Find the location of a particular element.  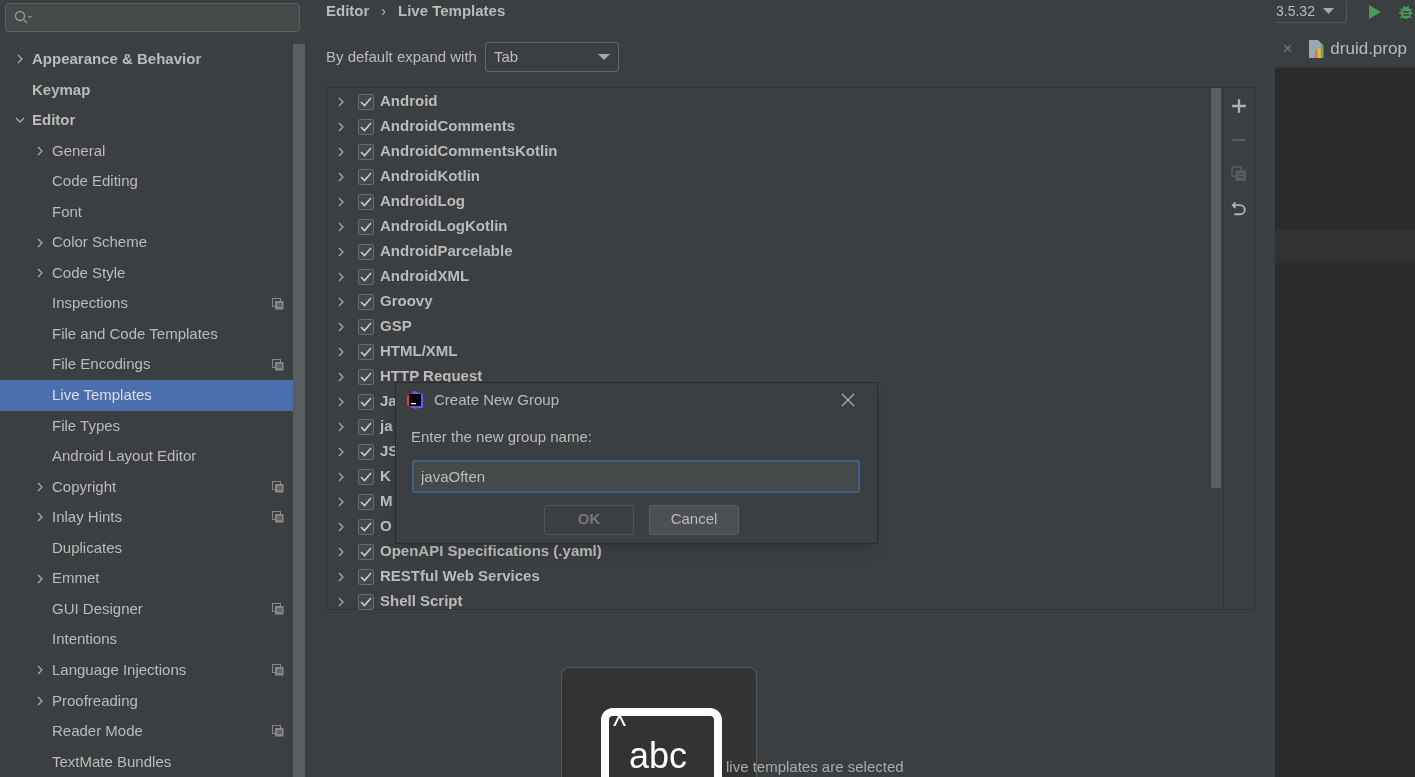

sidebar-item: File Encodings is located at coordinates (146, 364).